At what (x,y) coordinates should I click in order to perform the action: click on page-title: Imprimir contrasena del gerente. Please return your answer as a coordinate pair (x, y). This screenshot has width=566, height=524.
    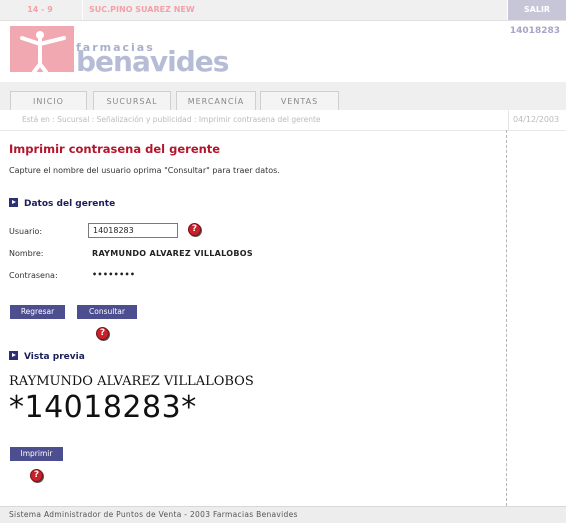
    Looking at the image, I should click on (115, 149).